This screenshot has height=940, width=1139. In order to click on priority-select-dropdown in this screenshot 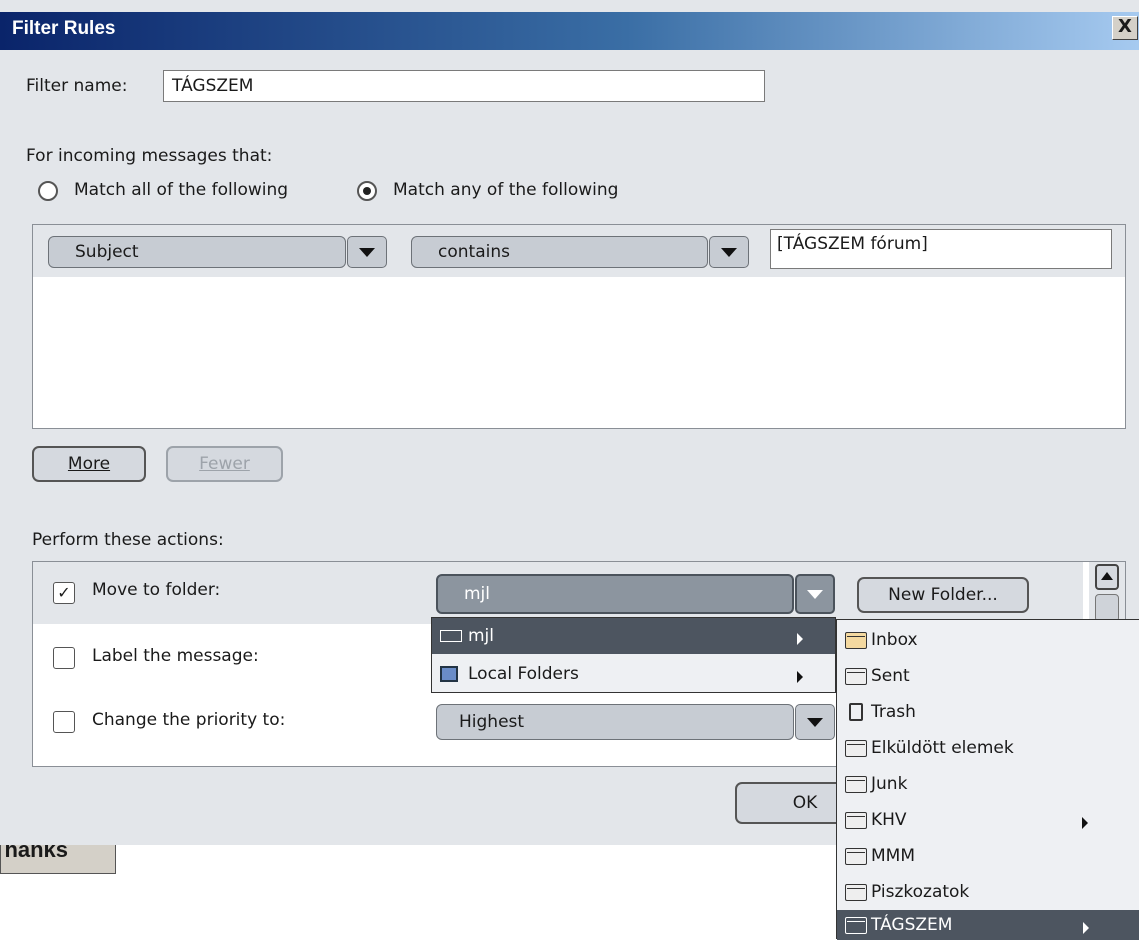, I will do `click(815, 722)`.